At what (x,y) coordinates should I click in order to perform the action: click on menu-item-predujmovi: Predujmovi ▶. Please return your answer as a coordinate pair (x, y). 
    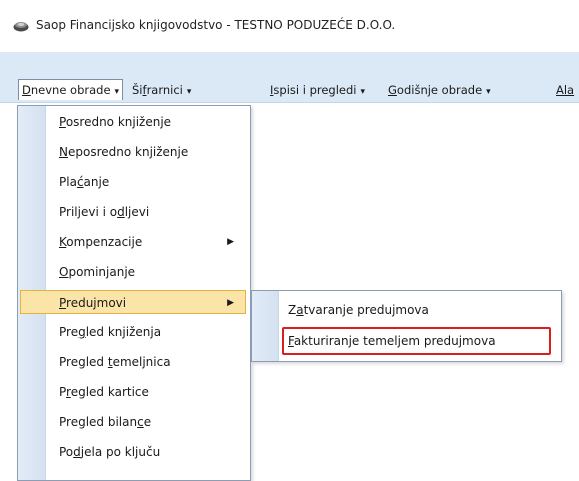
    Looking at the image, I should click on (133, 302).